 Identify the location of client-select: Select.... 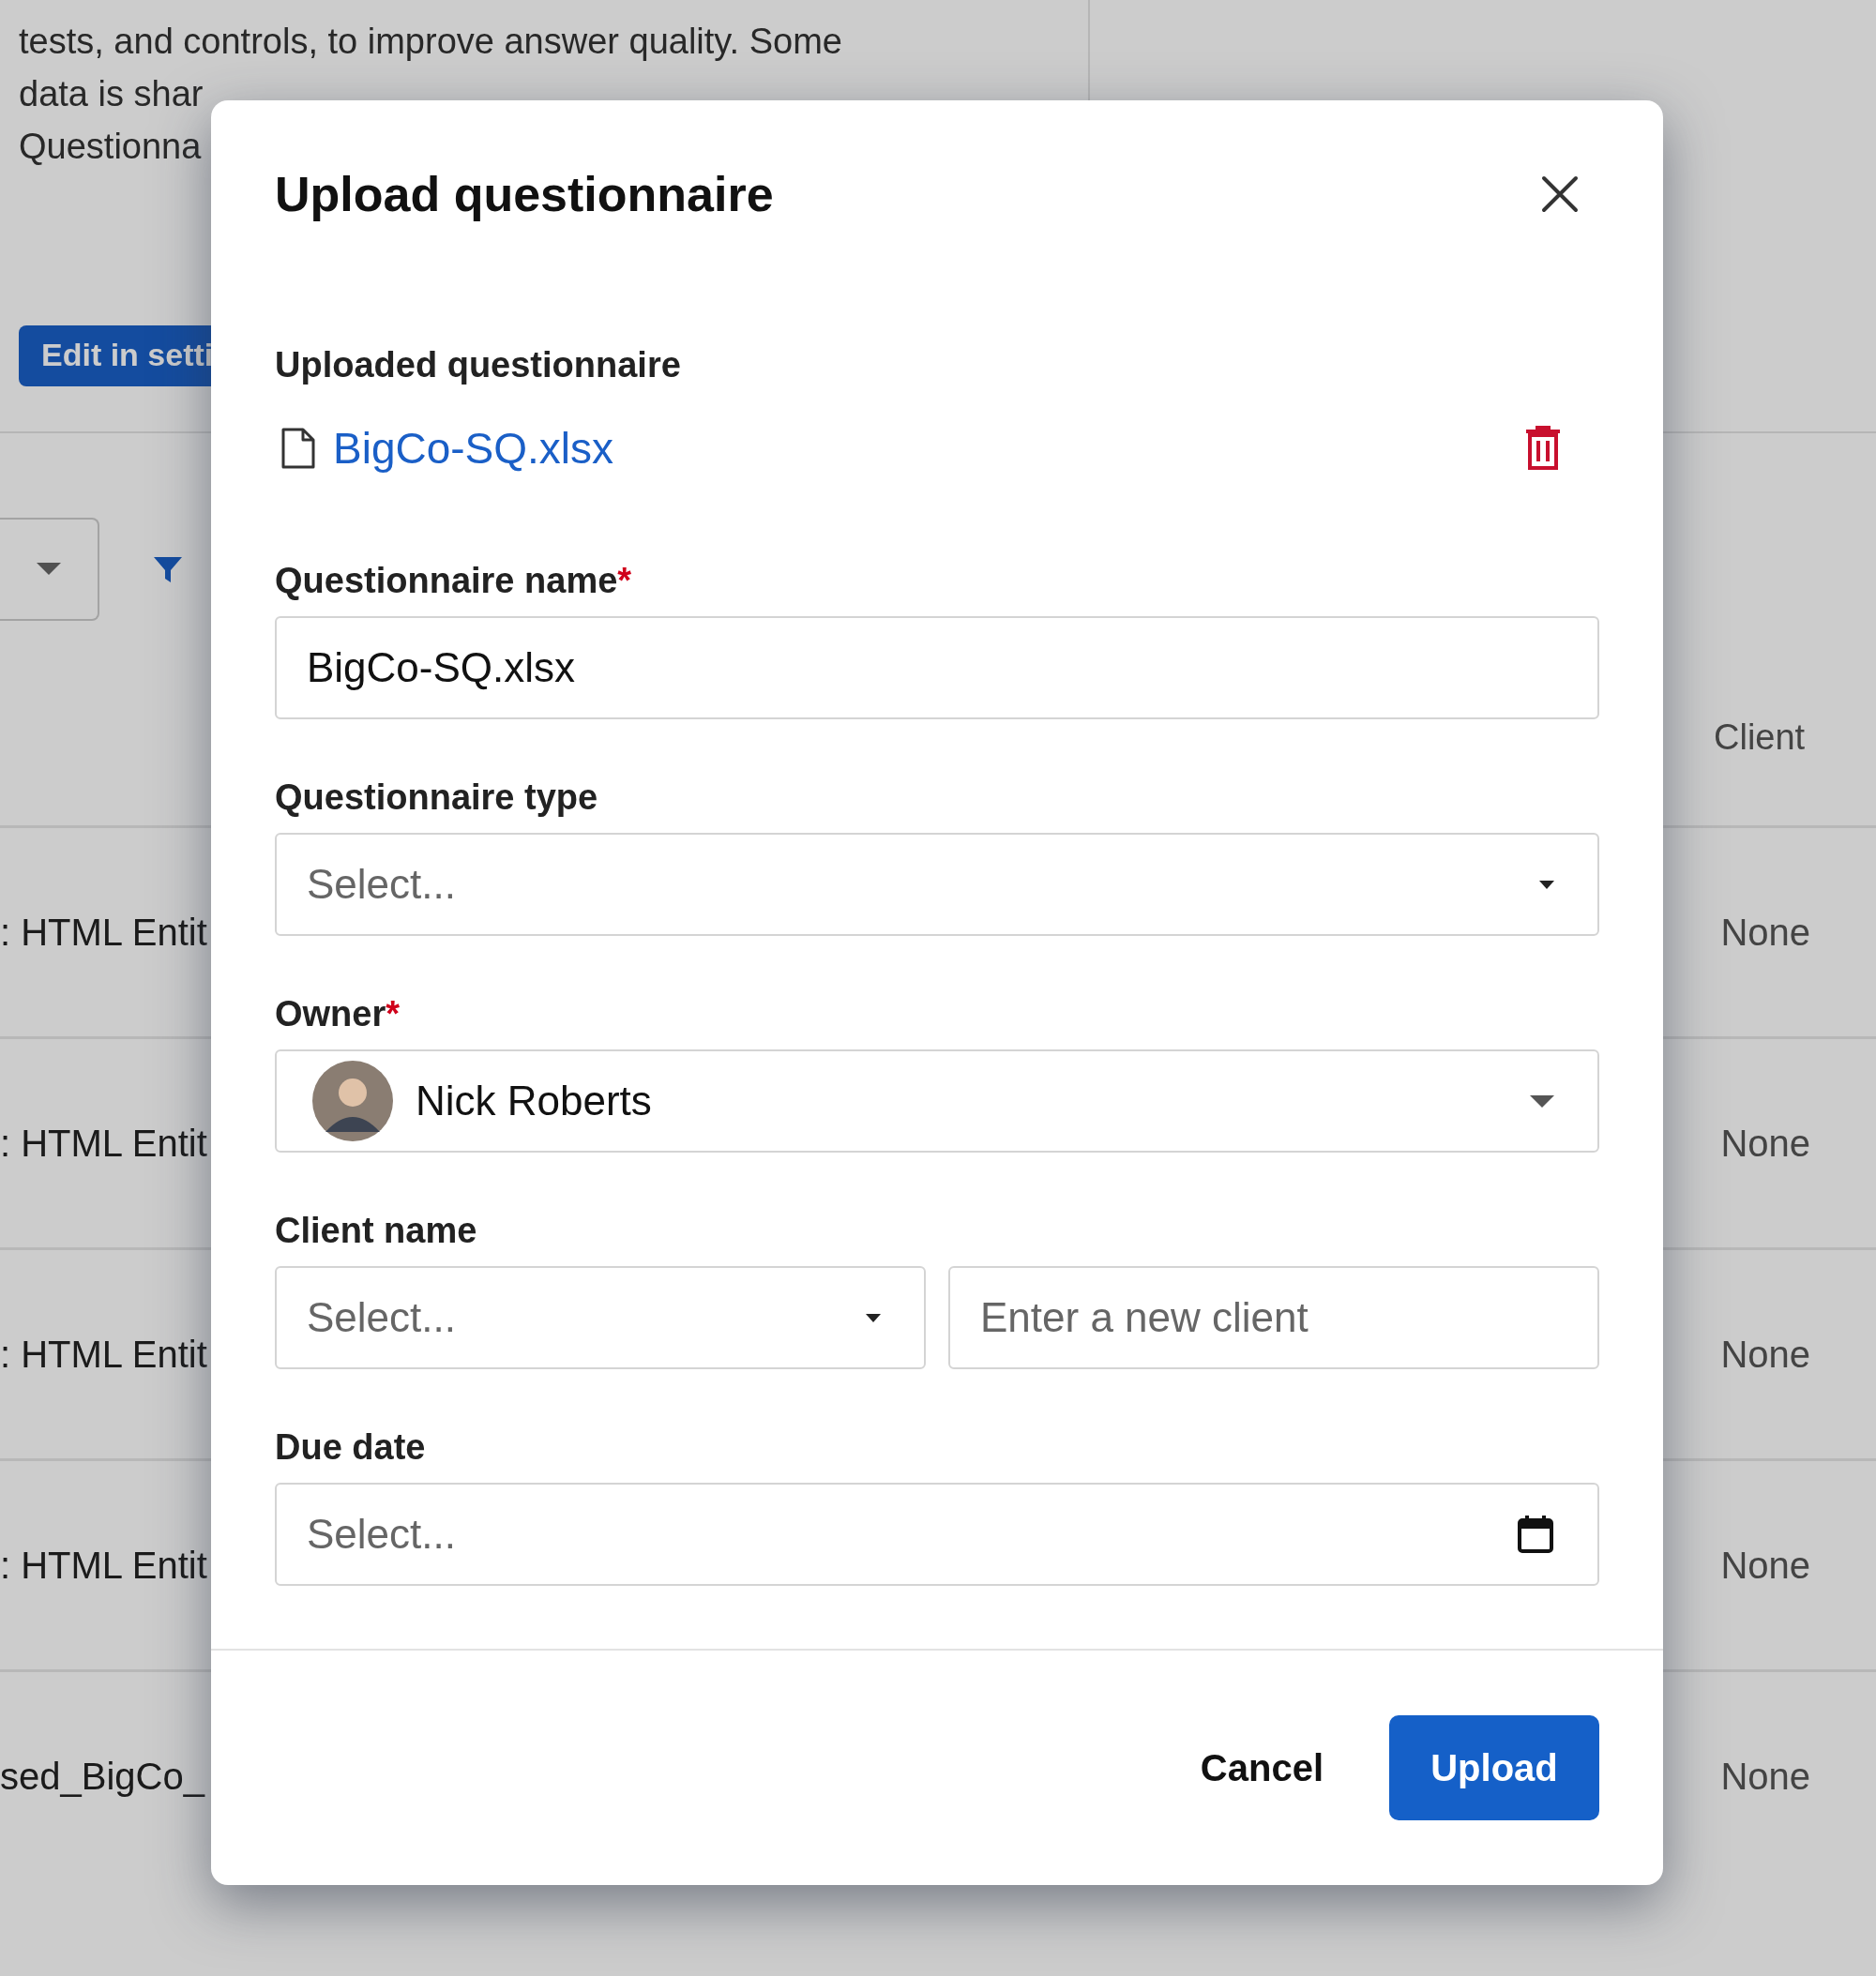
(600, 1317).